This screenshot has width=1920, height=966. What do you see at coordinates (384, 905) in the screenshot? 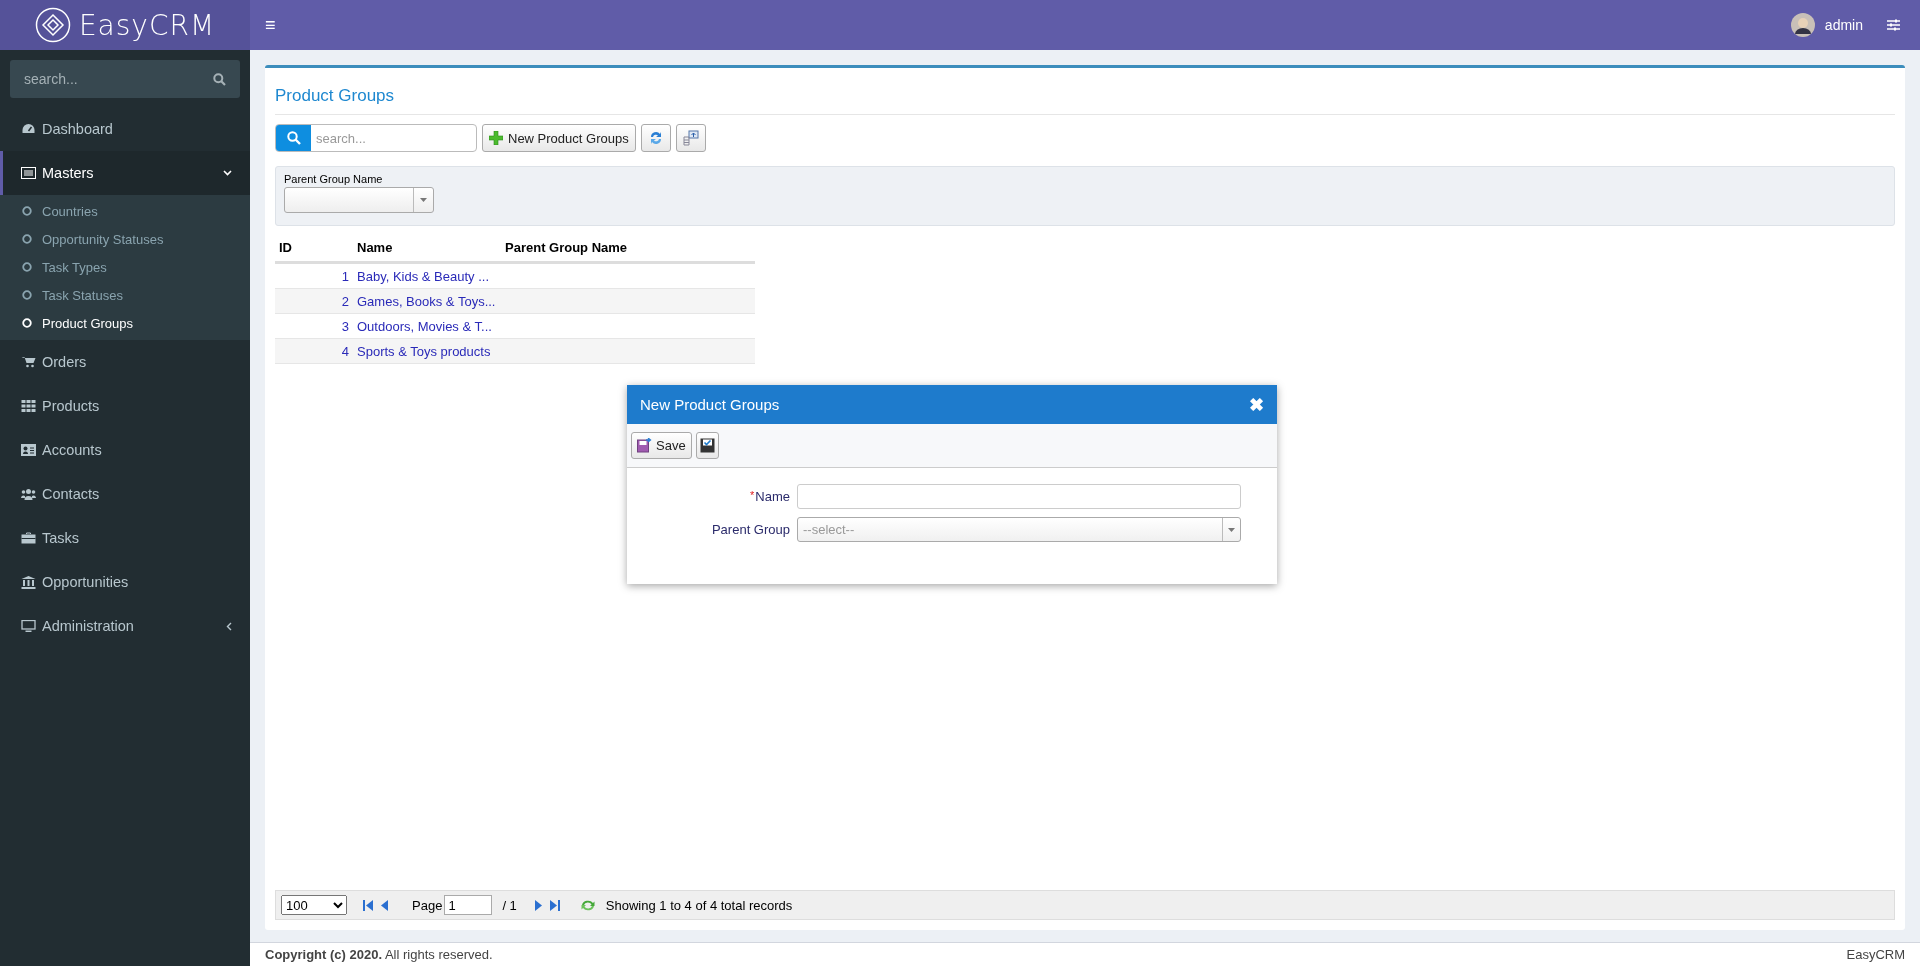
I see `previous-page-icon` at bounding box center [384, 905].